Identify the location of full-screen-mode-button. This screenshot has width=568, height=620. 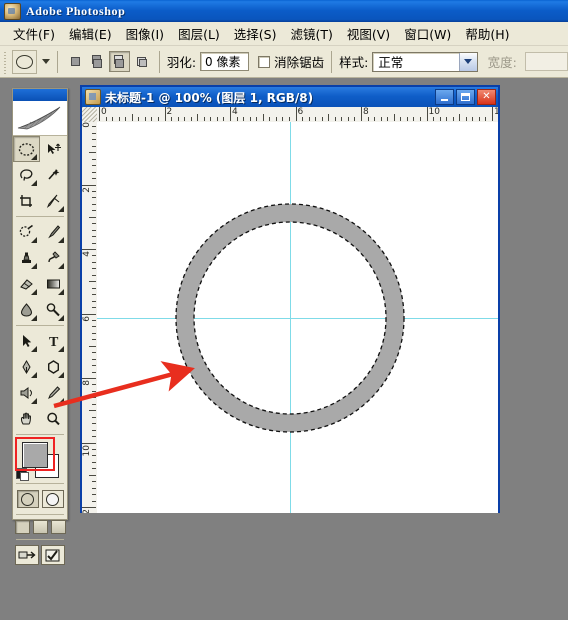
(58, 527).